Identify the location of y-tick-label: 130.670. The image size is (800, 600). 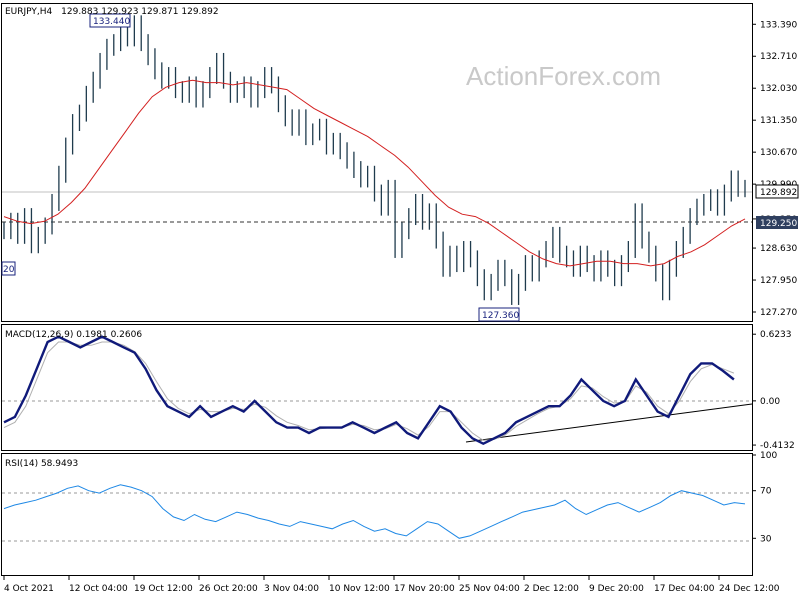
(778, 153).